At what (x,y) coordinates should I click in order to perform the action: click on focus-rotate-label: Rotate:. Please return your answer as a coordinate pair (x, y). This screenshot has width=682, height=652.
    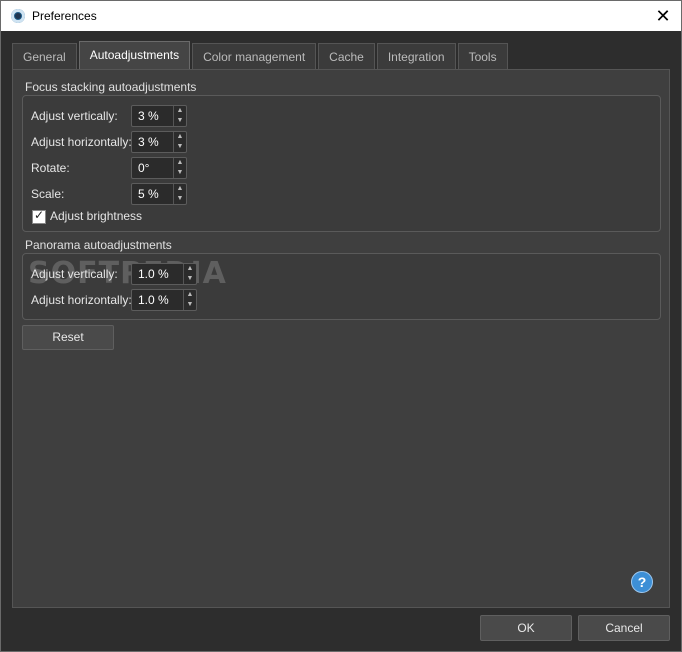
    Looking at the image, I should click on (50, 168).